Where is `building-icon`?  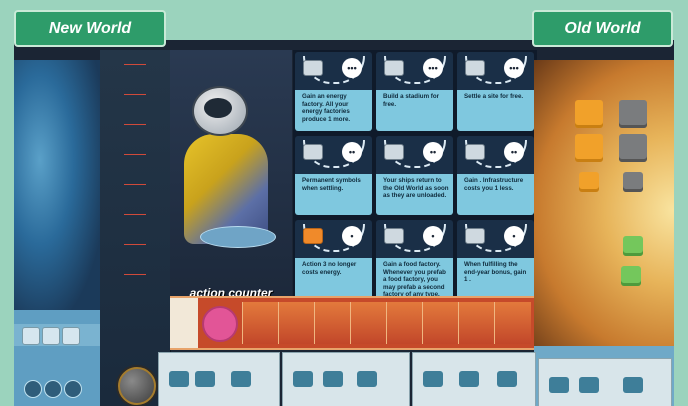 building-icon is located at coordinates (313, 152).